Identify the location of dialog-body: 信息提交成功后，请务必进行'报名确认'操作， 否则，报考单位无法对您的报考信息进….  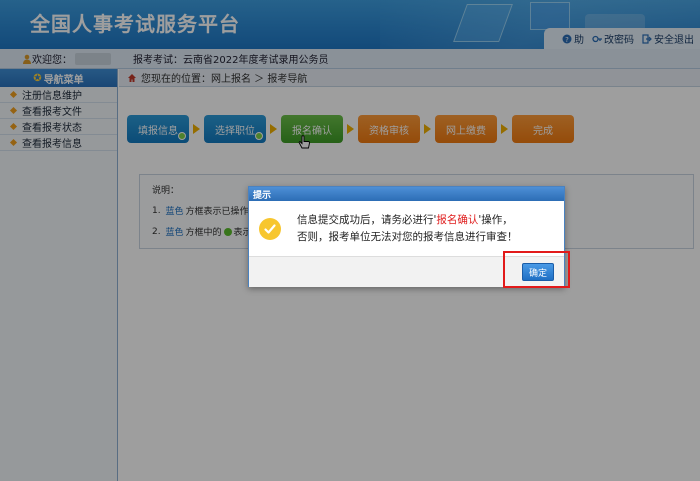
(406, 228).